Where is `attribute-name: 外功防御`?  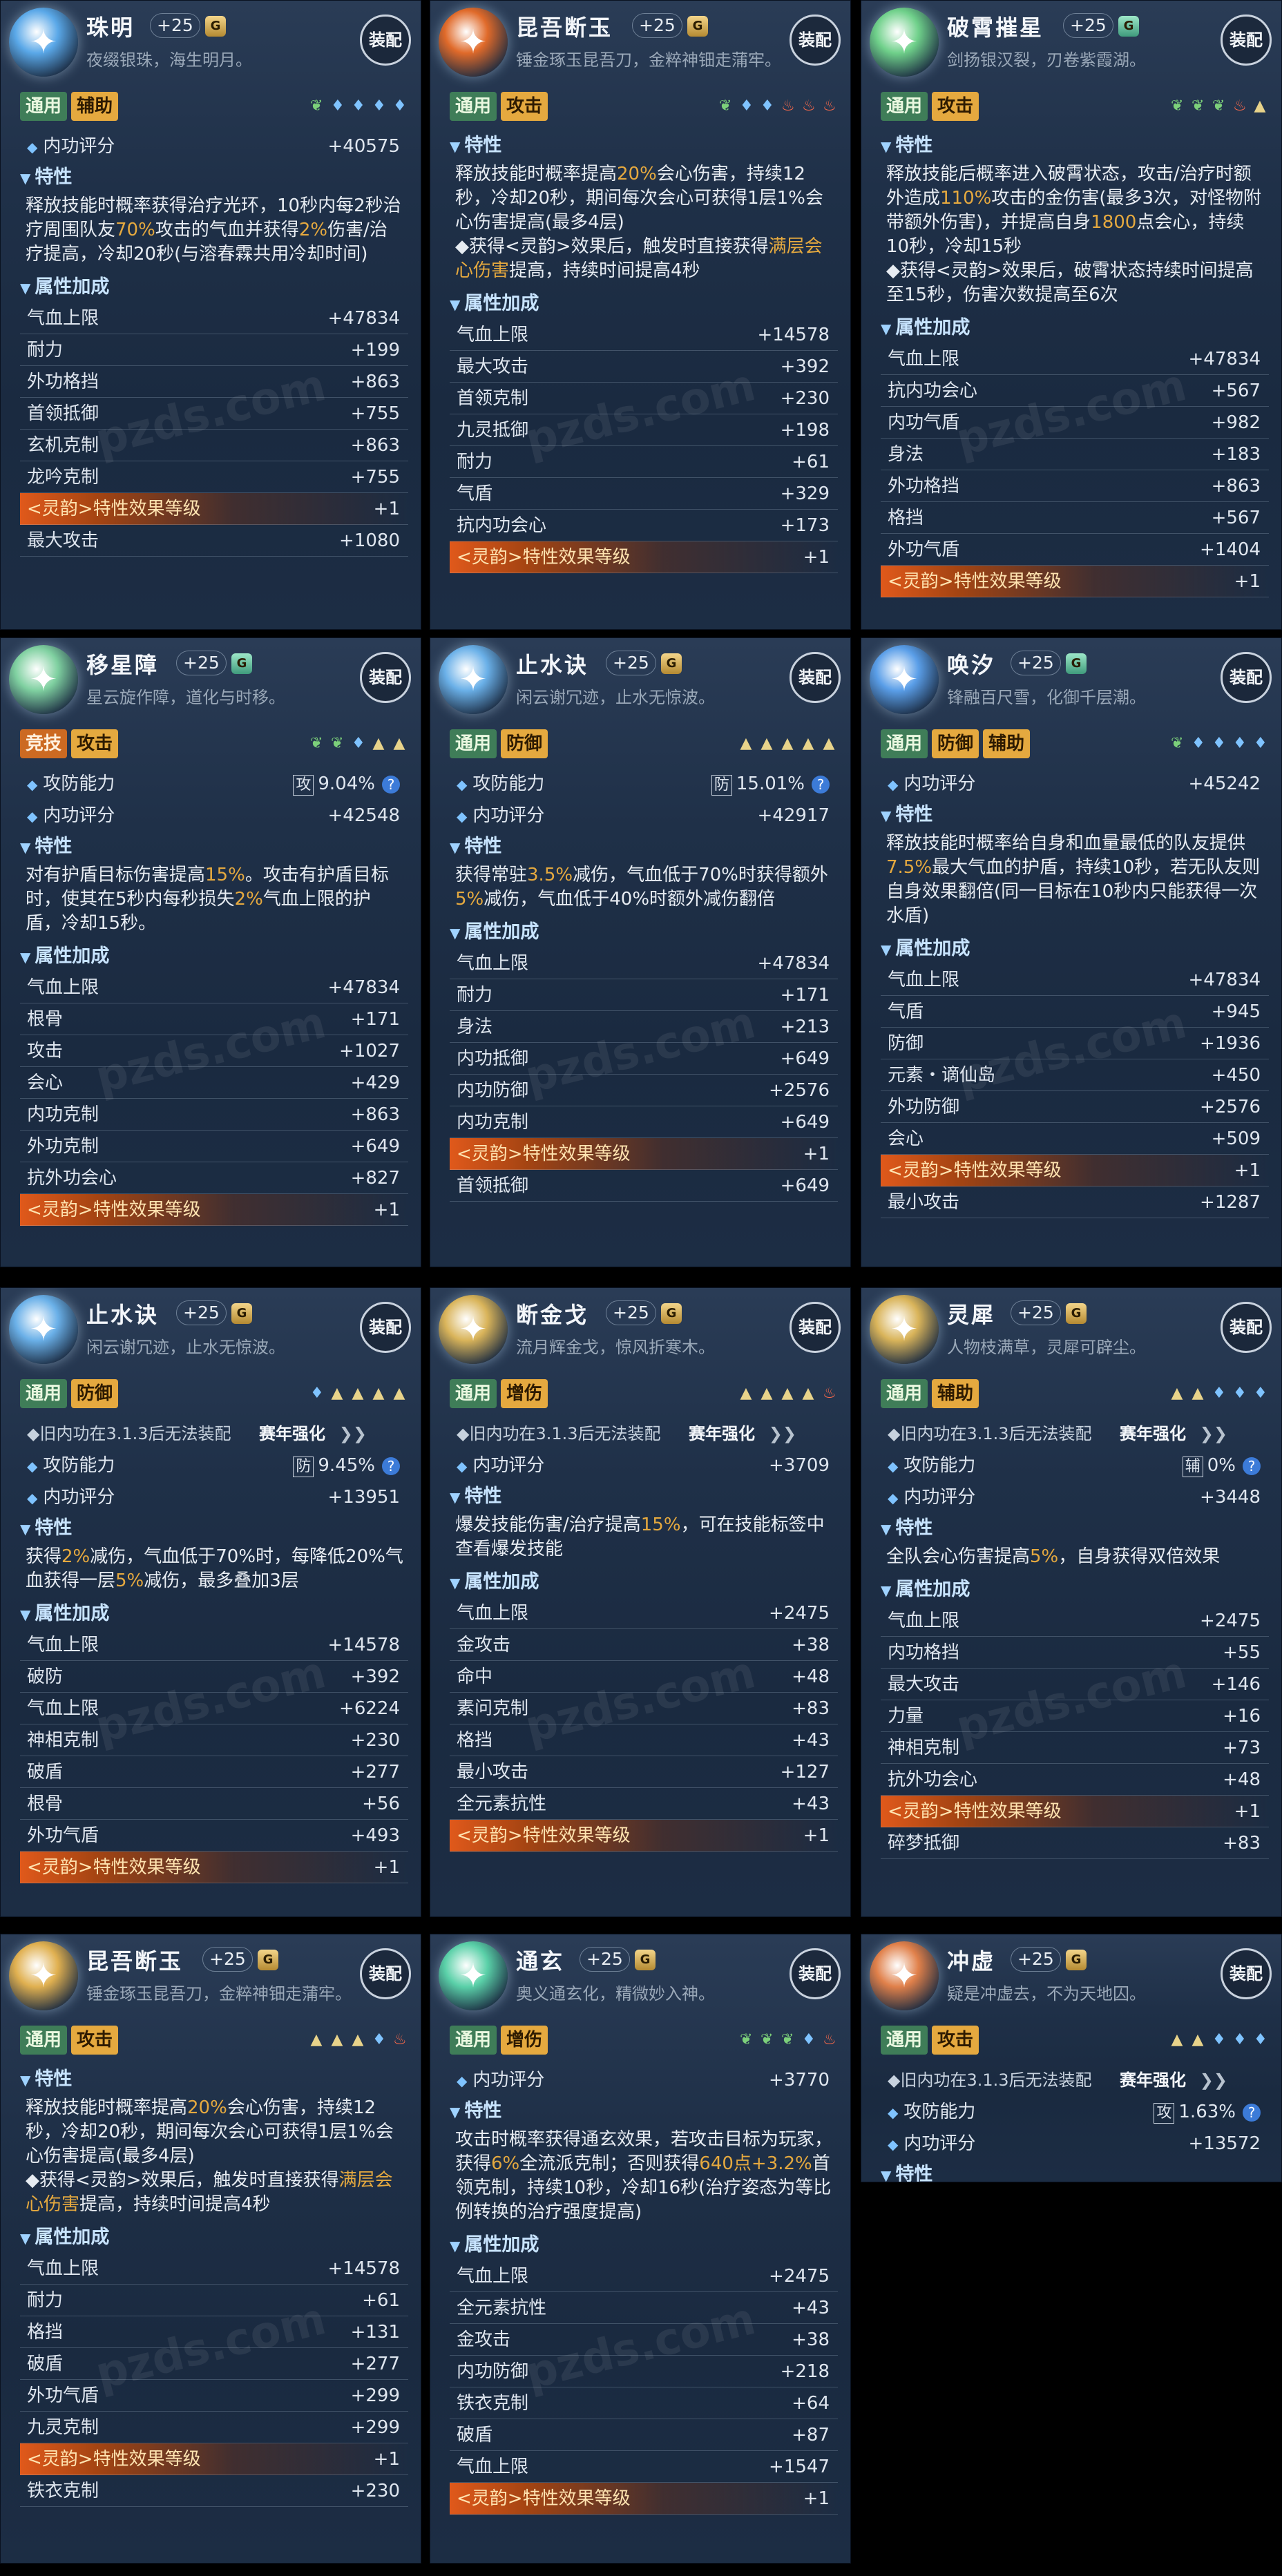 attribute-name: 外功防御 is located at coordinates (924, 1107).